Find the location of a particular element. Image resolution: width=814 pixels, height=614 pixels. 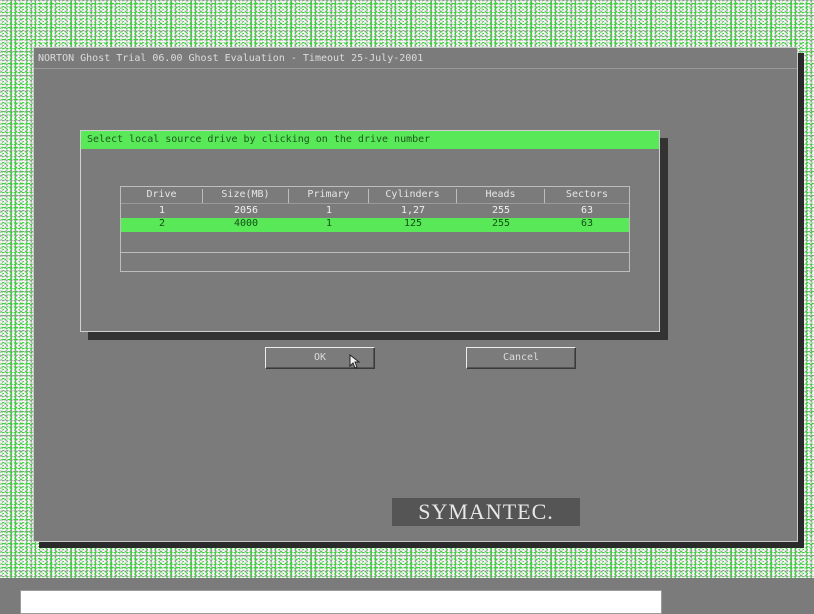

symantec-logo: SYMANTEC. is located at coordinates (486, 512).